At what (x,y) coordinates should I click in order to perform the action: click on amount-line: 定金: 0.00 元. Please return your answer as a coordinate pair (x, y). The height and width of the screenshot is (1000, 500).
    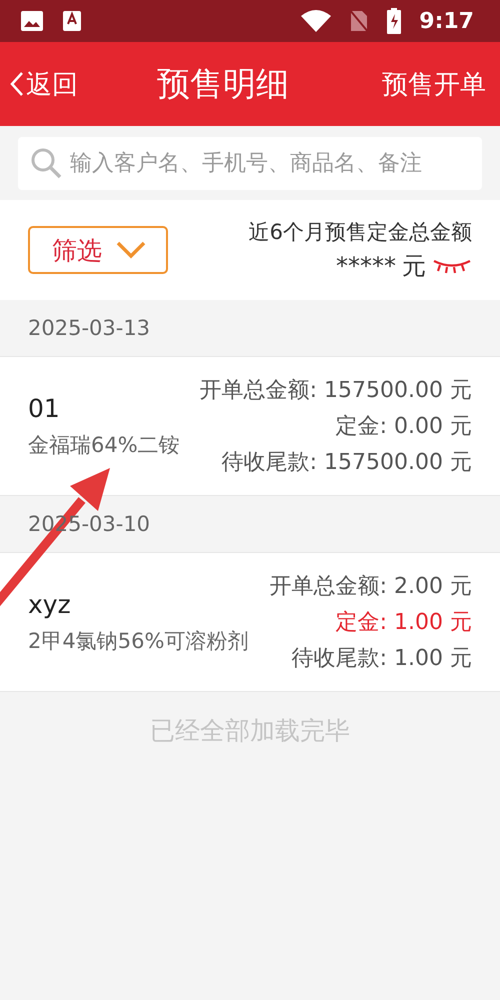
    Looking at the image, I should click on (404, 427).